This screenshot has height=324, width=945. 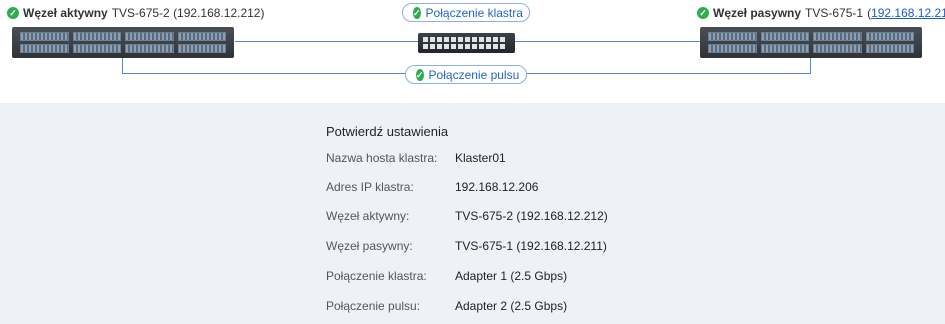 I want to click on heartbeat-connection-badge: ✓ Połączenie pulsu, so click(x=466, y=74).